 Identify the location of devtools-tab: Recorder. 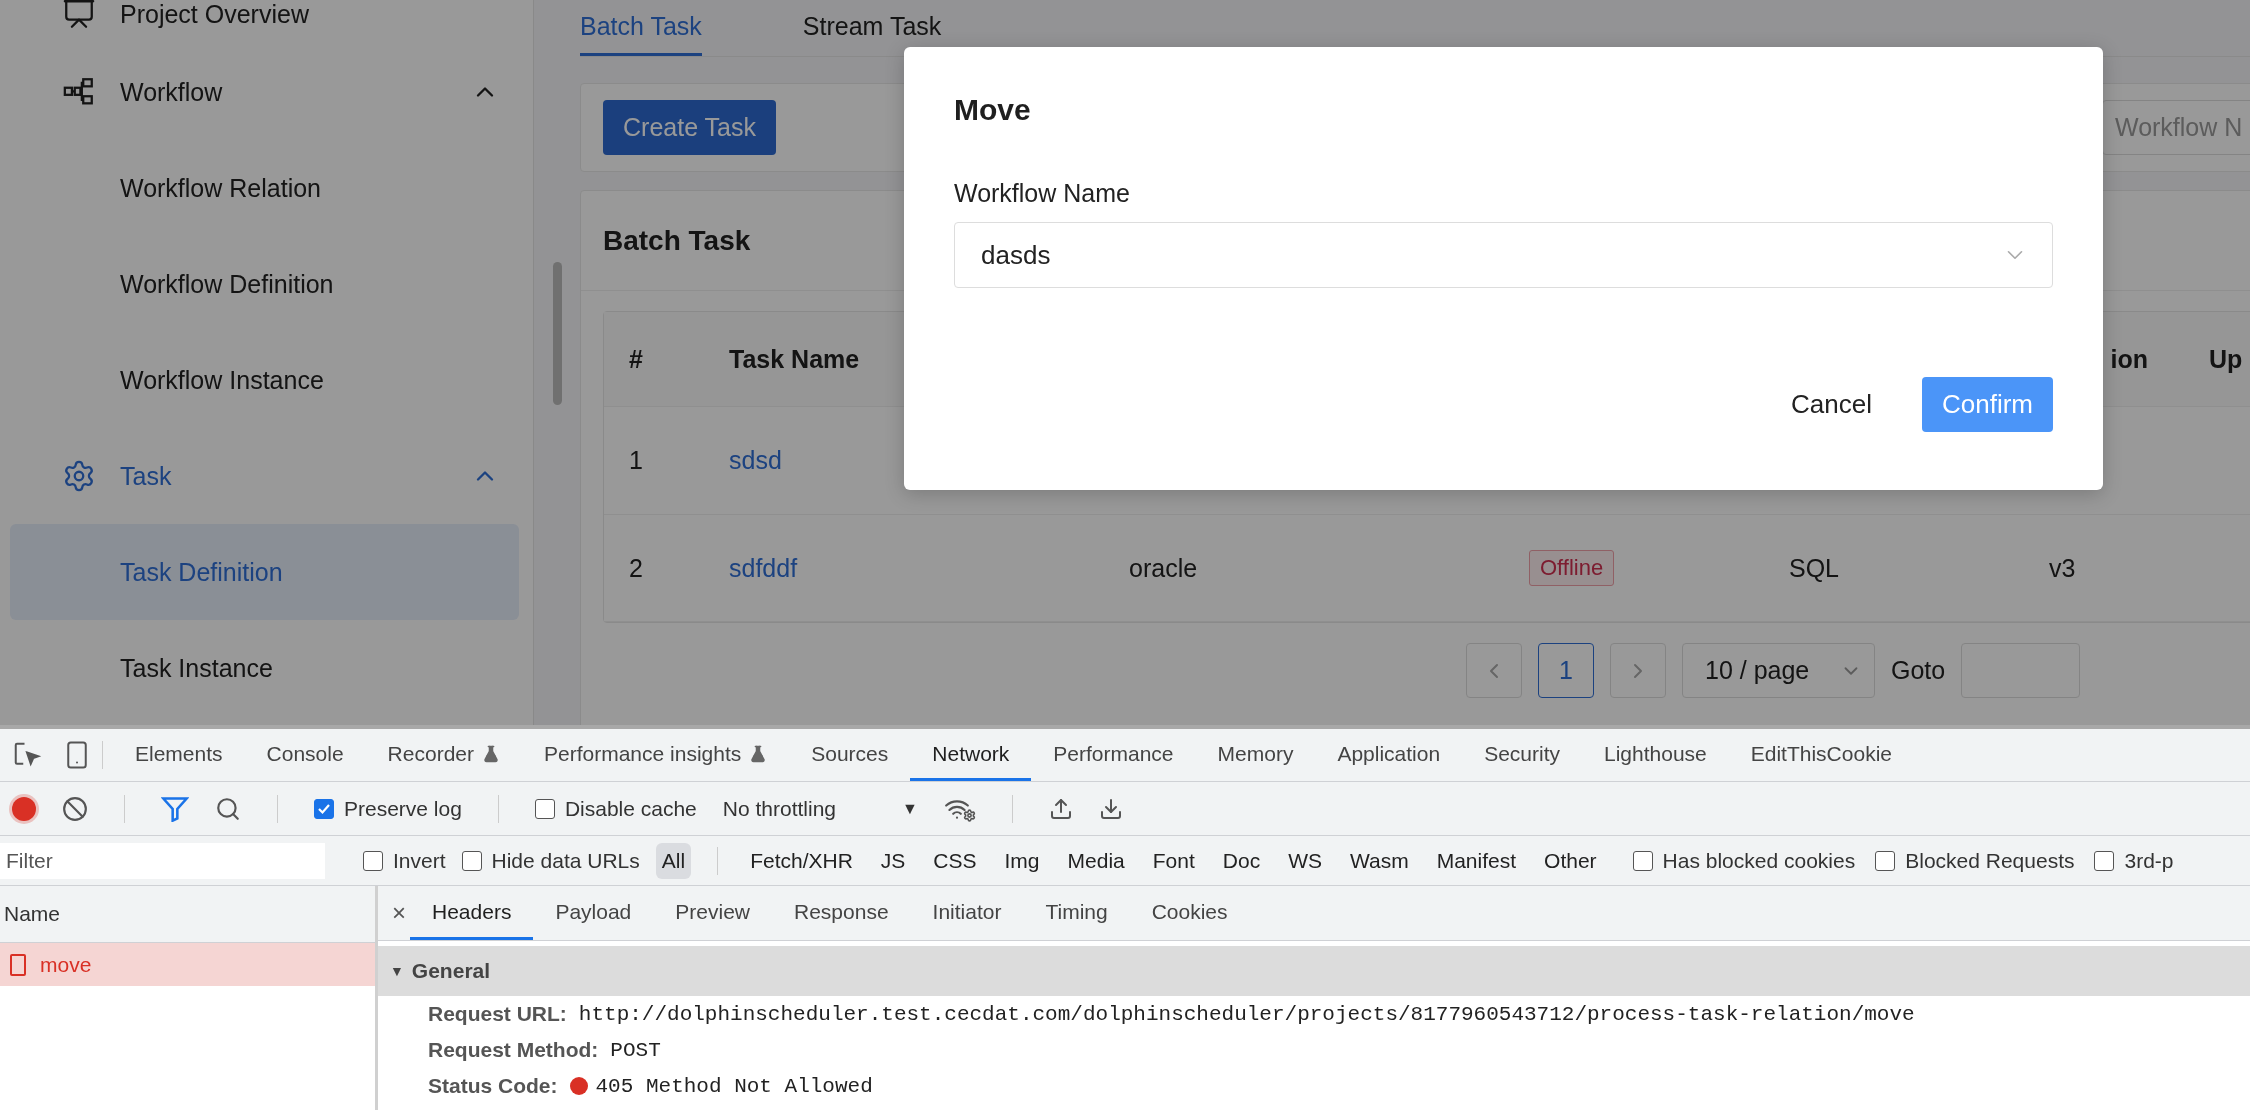
(443, 755).